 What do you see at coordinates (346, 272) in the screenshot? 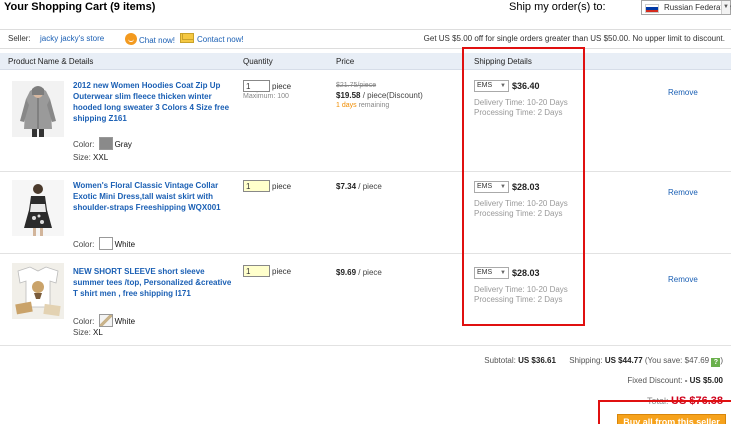
I see `unit-price: $9.69` at bounding box center [346, 272].